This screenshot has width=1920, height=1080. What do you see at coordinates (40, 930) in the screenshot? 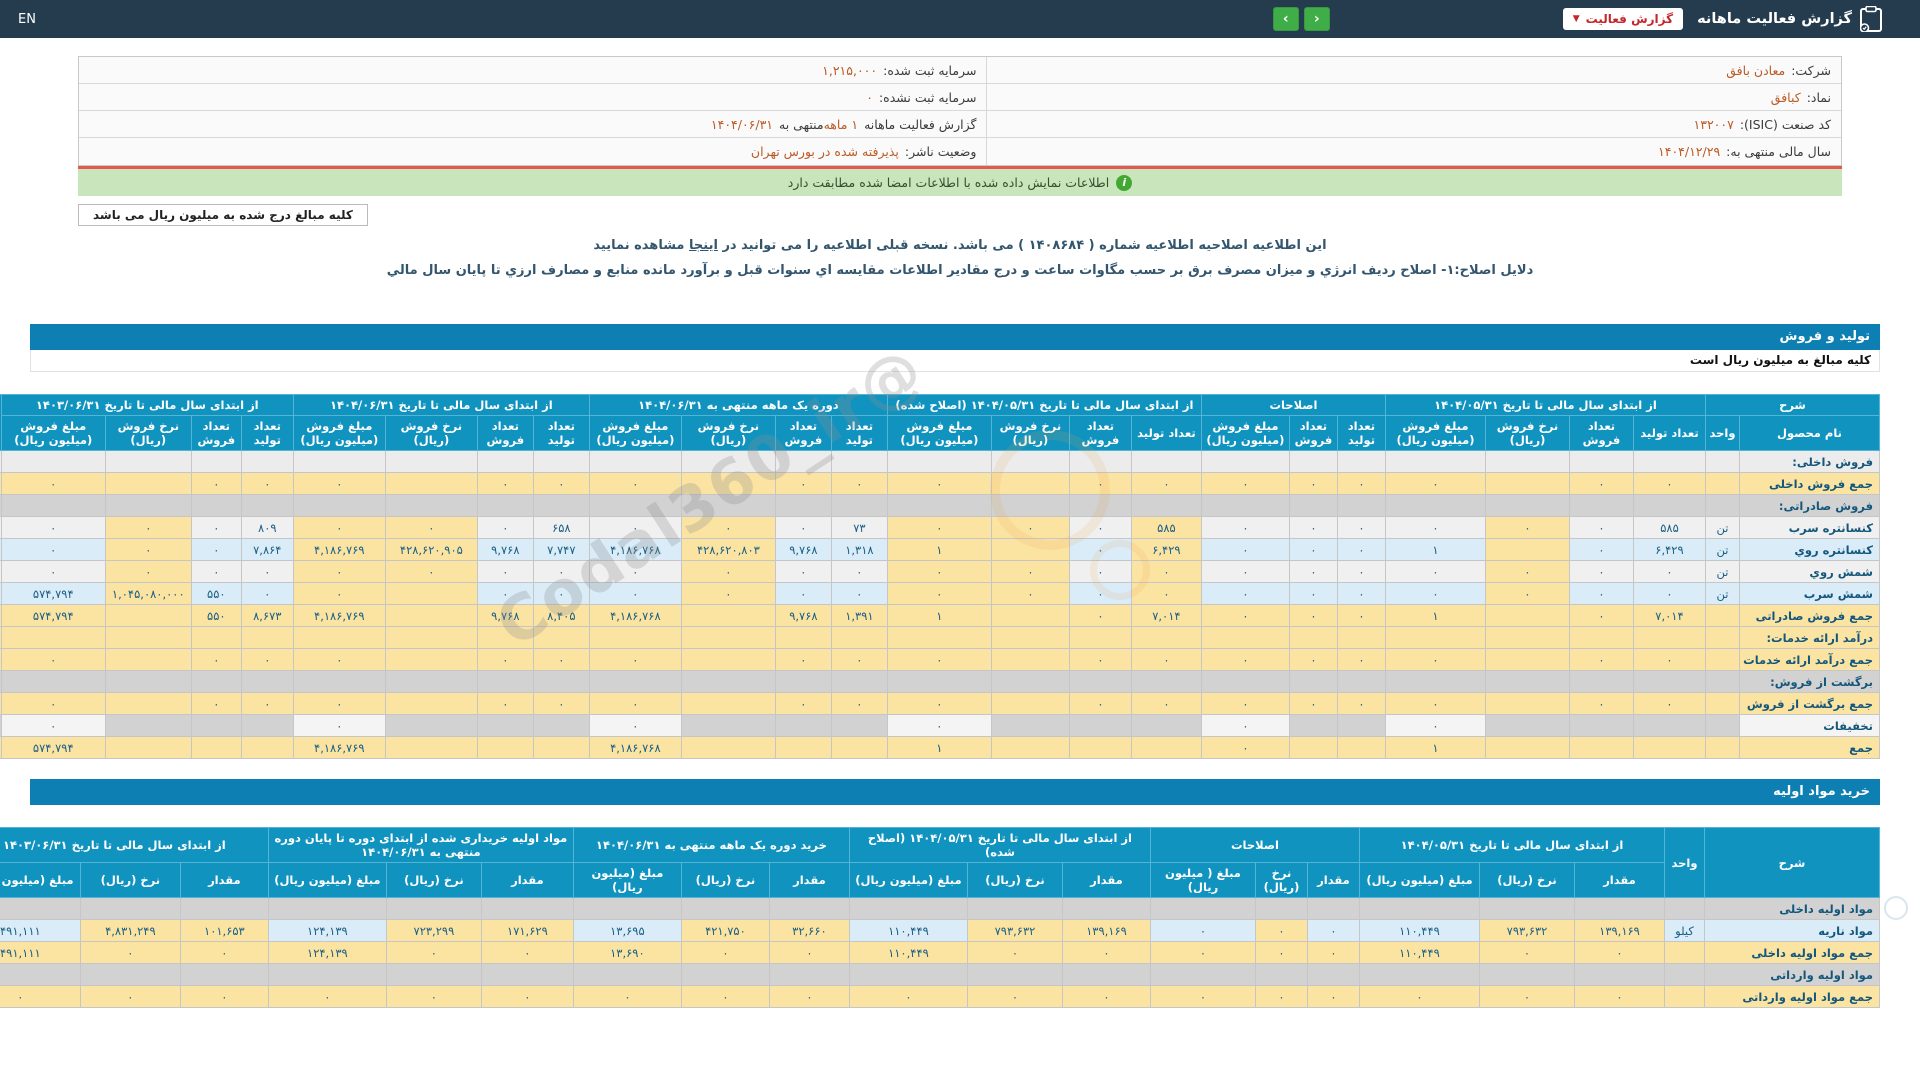
I see `value-cell: ۴۹۱,۱۱۱` at bounding box center [40, 930].